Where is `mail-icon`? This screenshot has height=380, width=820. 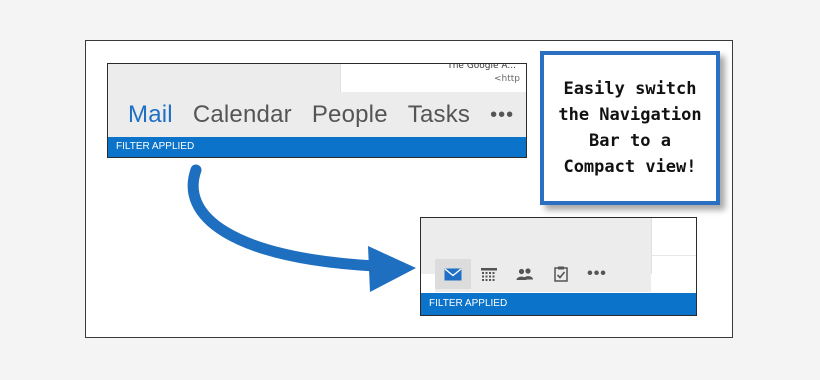
mail-icon is located at coordinates (453, 274).